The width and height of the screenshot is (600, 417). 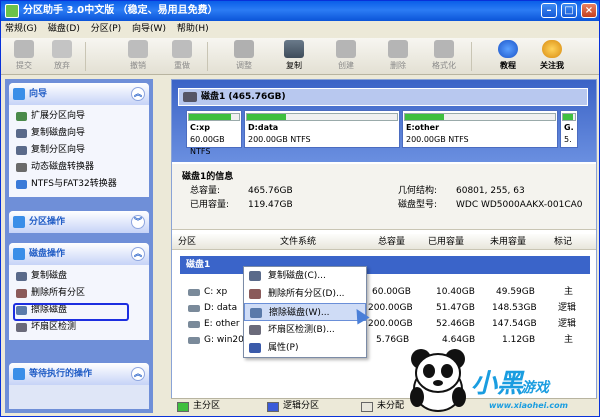 What do you see at coordinates (138, 49) in the screenshot?
I see `undo-icon` at bounding box center [138, 49].